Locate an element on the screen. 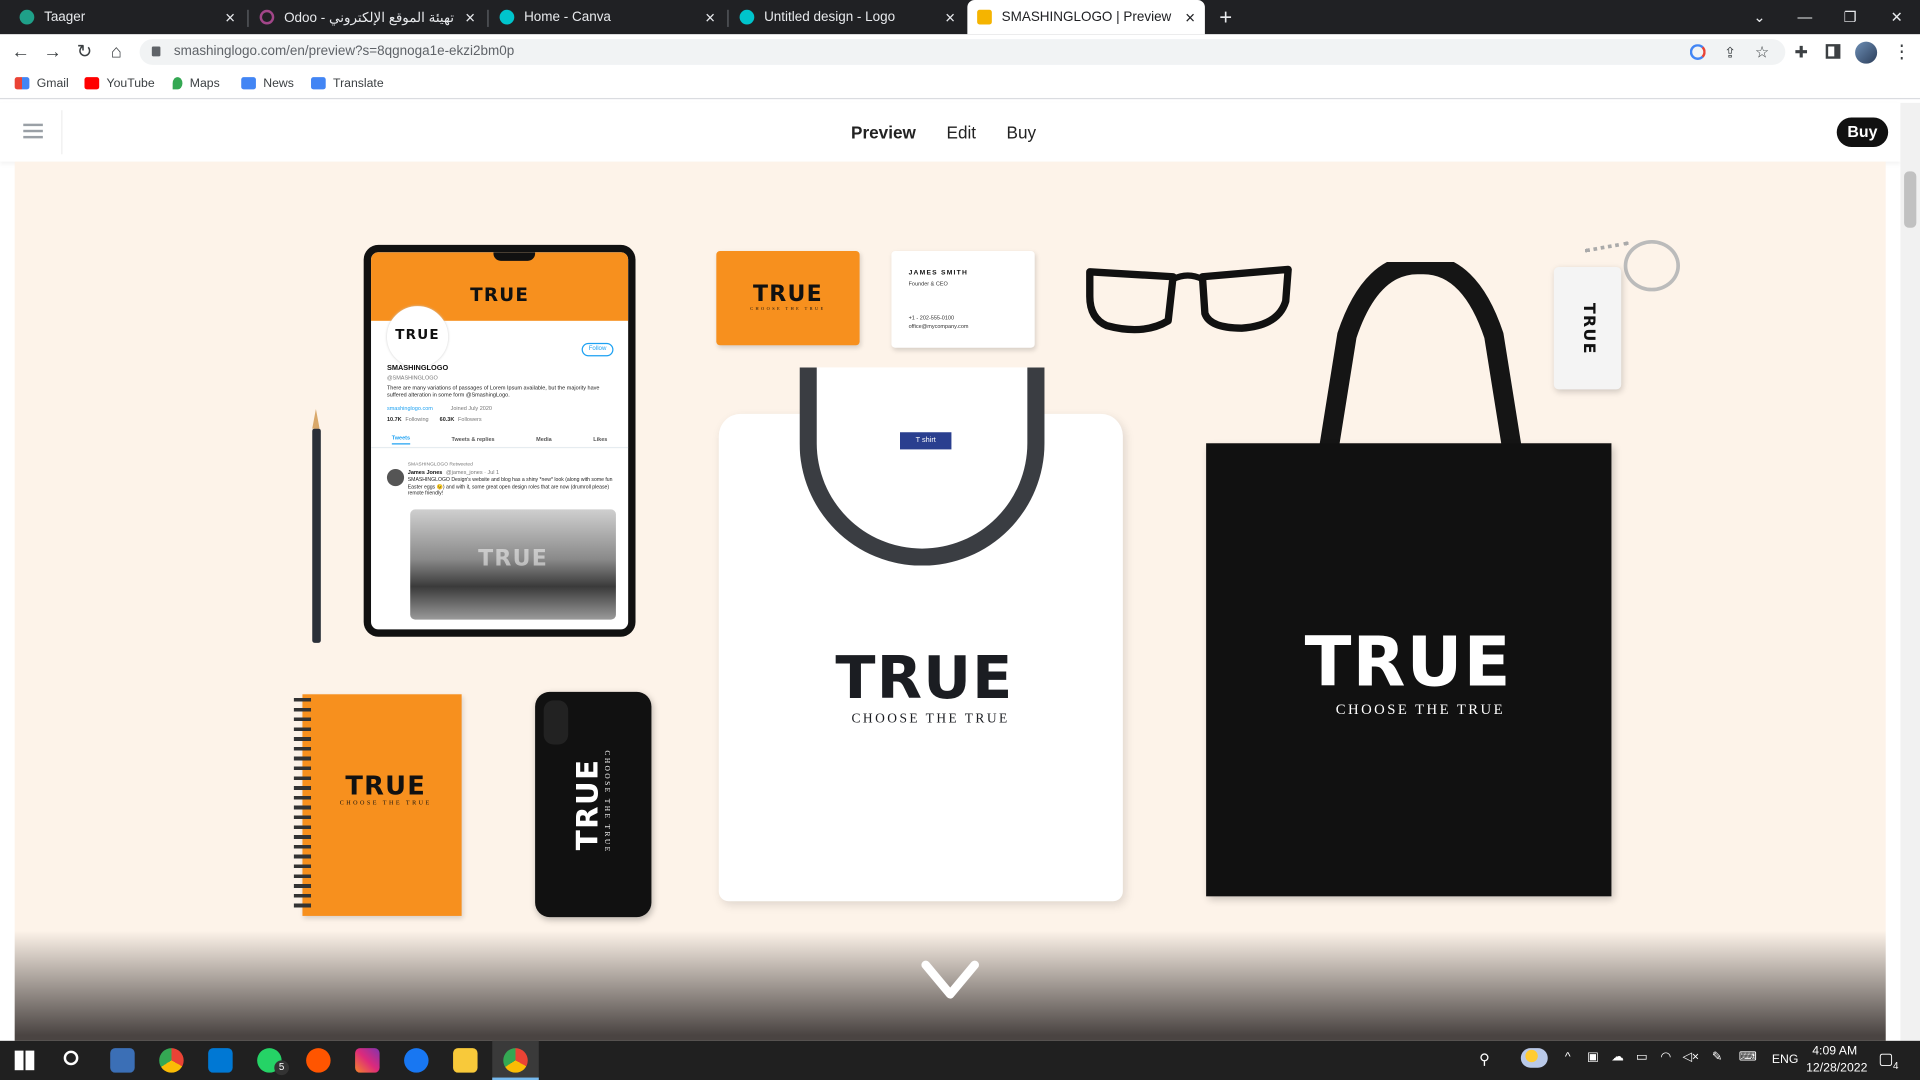 The image size is (1920, 1080). tab-canva-design: Untitled design - Logo × is located at coordinates (847, 17).